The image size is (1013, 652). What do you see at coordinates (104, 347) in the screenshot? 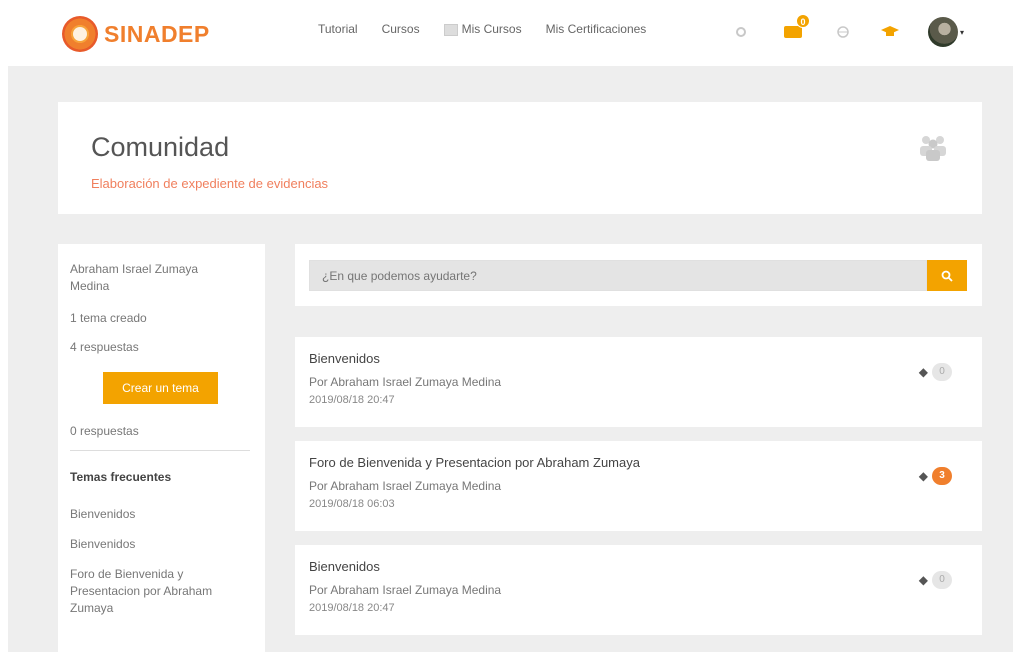
I see `replies-count: 4 respuestas` at bounding box center [104, 347].